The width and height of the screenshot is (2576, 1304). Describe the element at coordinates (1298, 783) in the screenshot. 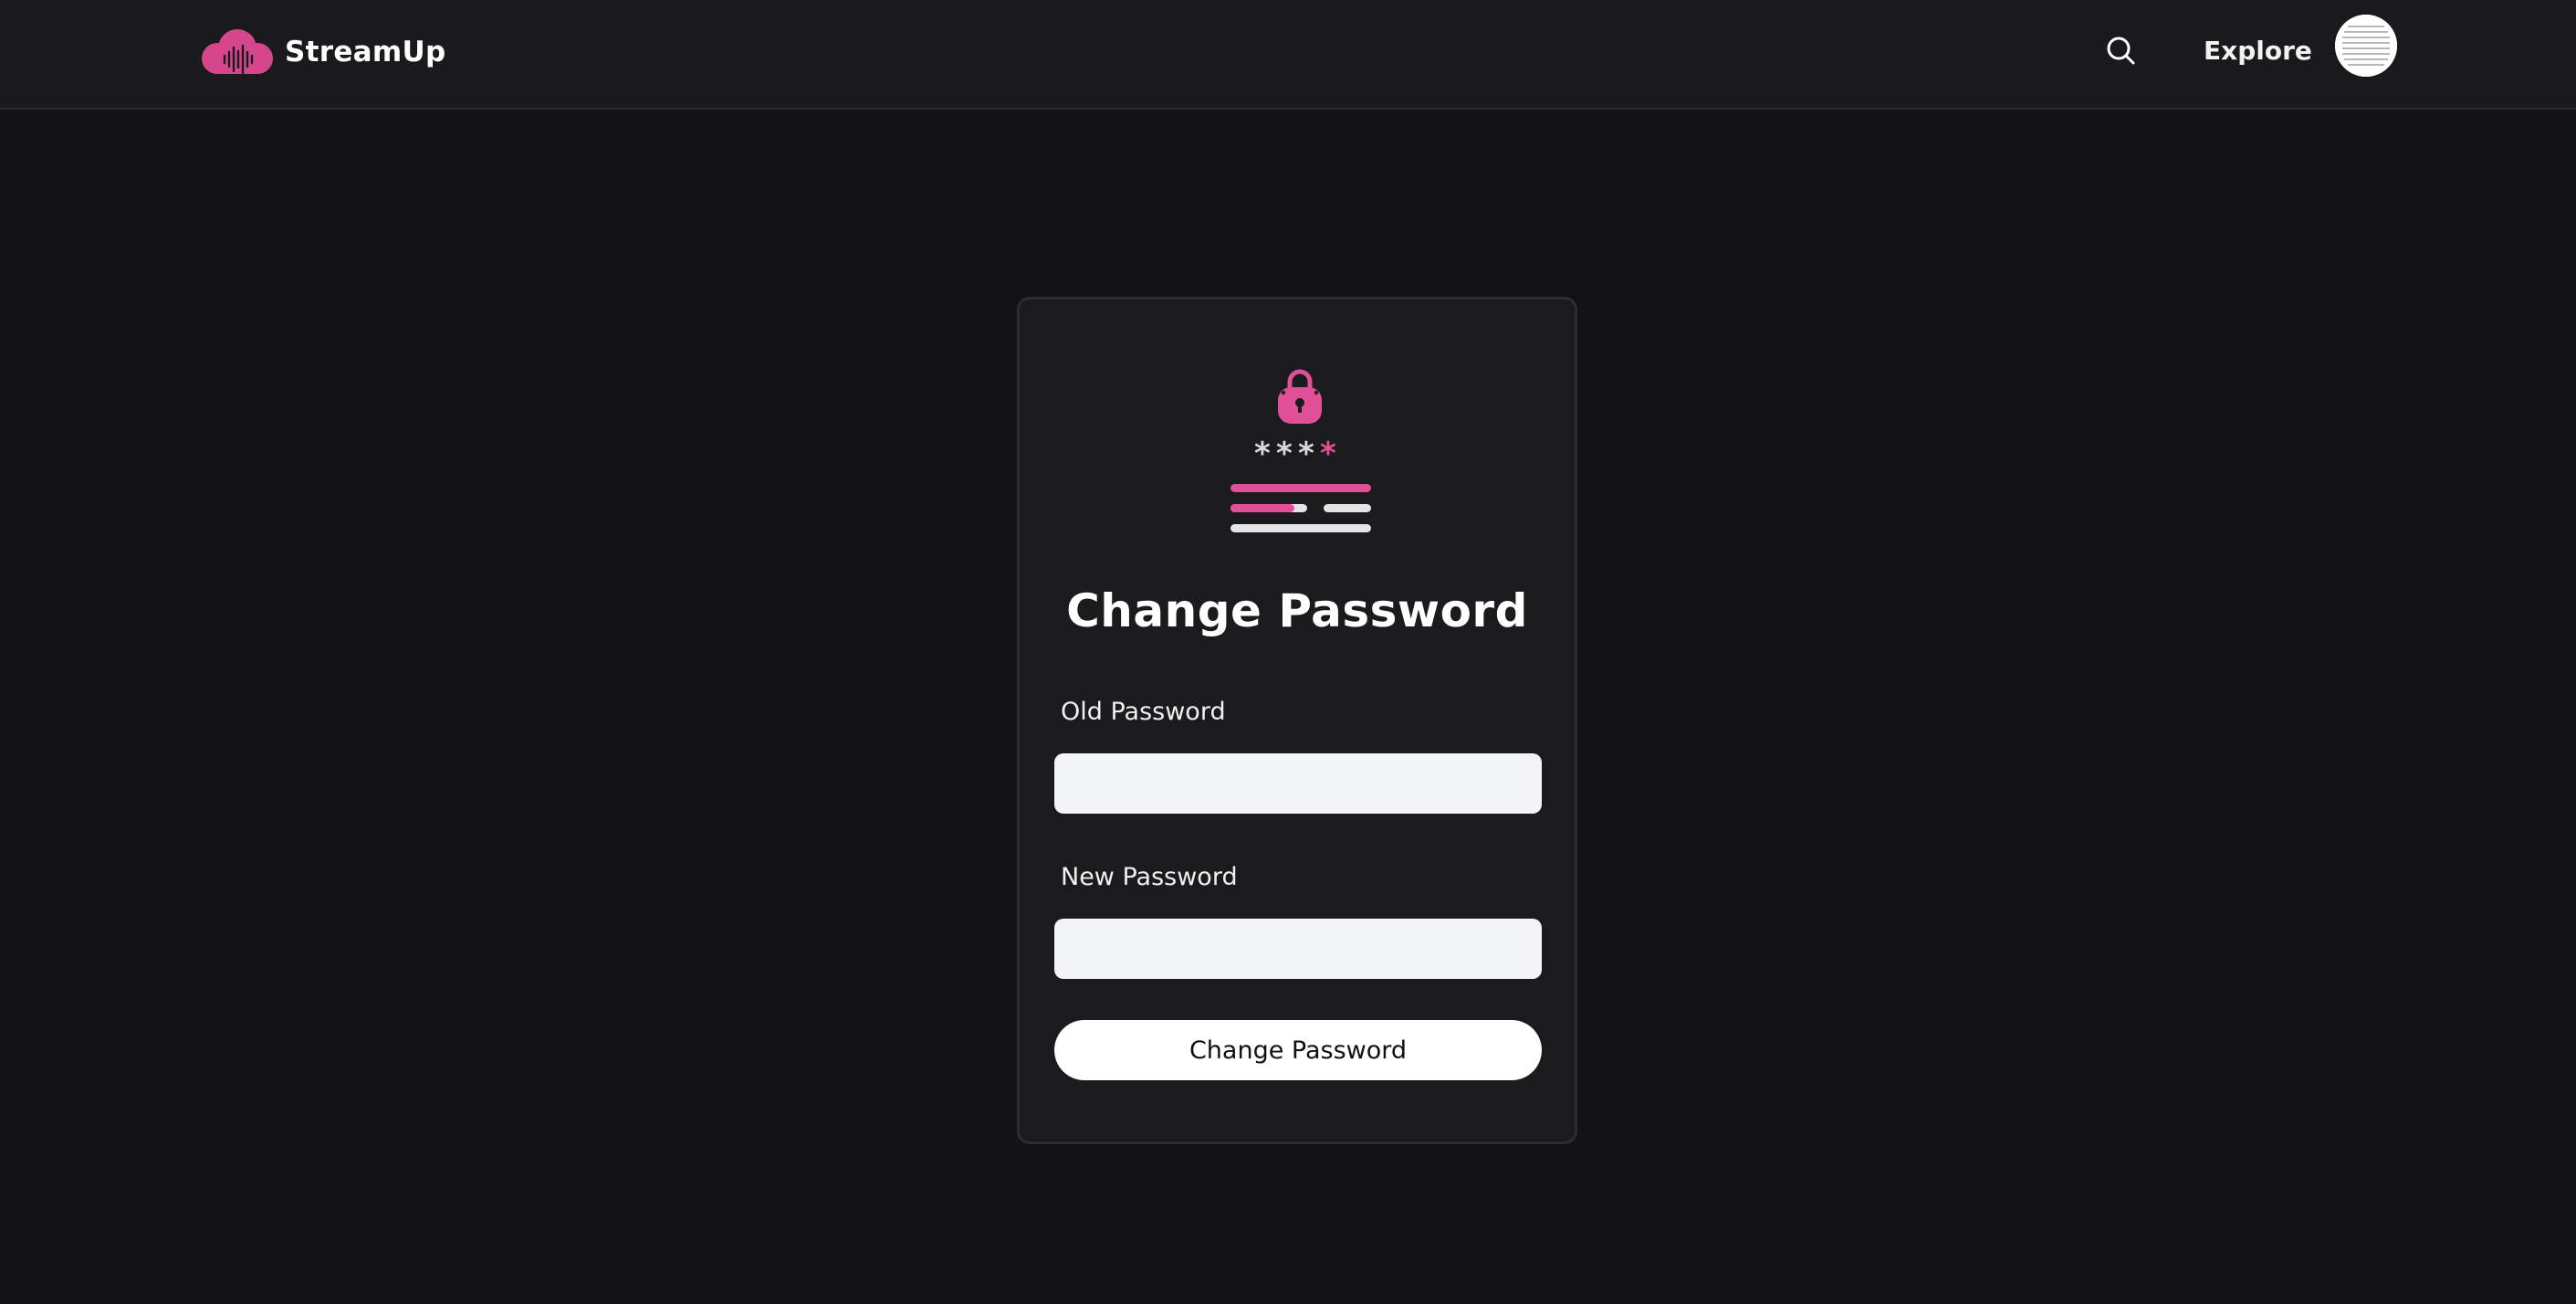

I see `old-password-field` at that location.